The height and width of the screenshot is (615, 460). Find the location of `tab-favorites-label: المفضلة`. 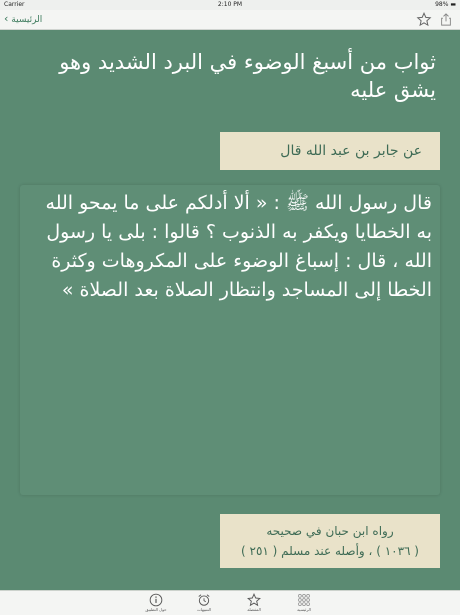

tab-favorites-label: المفضلة is located at coordinates (254, 609).